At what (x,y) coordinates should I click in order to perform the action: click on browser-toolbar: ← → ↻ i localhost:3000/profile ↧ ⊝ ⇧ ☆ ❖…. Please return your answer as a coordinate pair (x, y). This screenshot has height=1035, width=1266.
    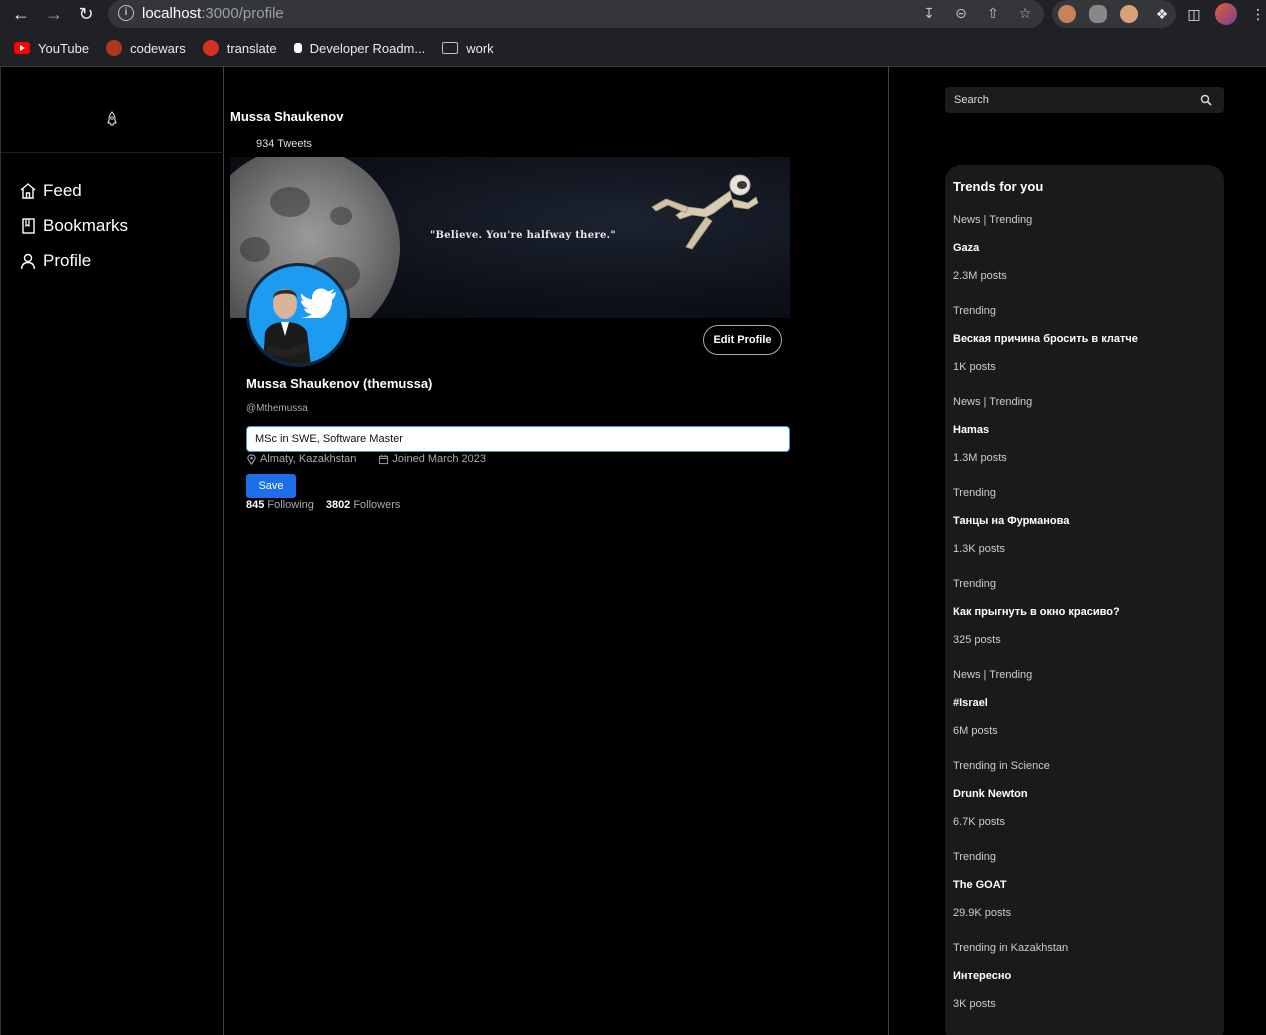
    Looking at the image, I should click on (633, 15).